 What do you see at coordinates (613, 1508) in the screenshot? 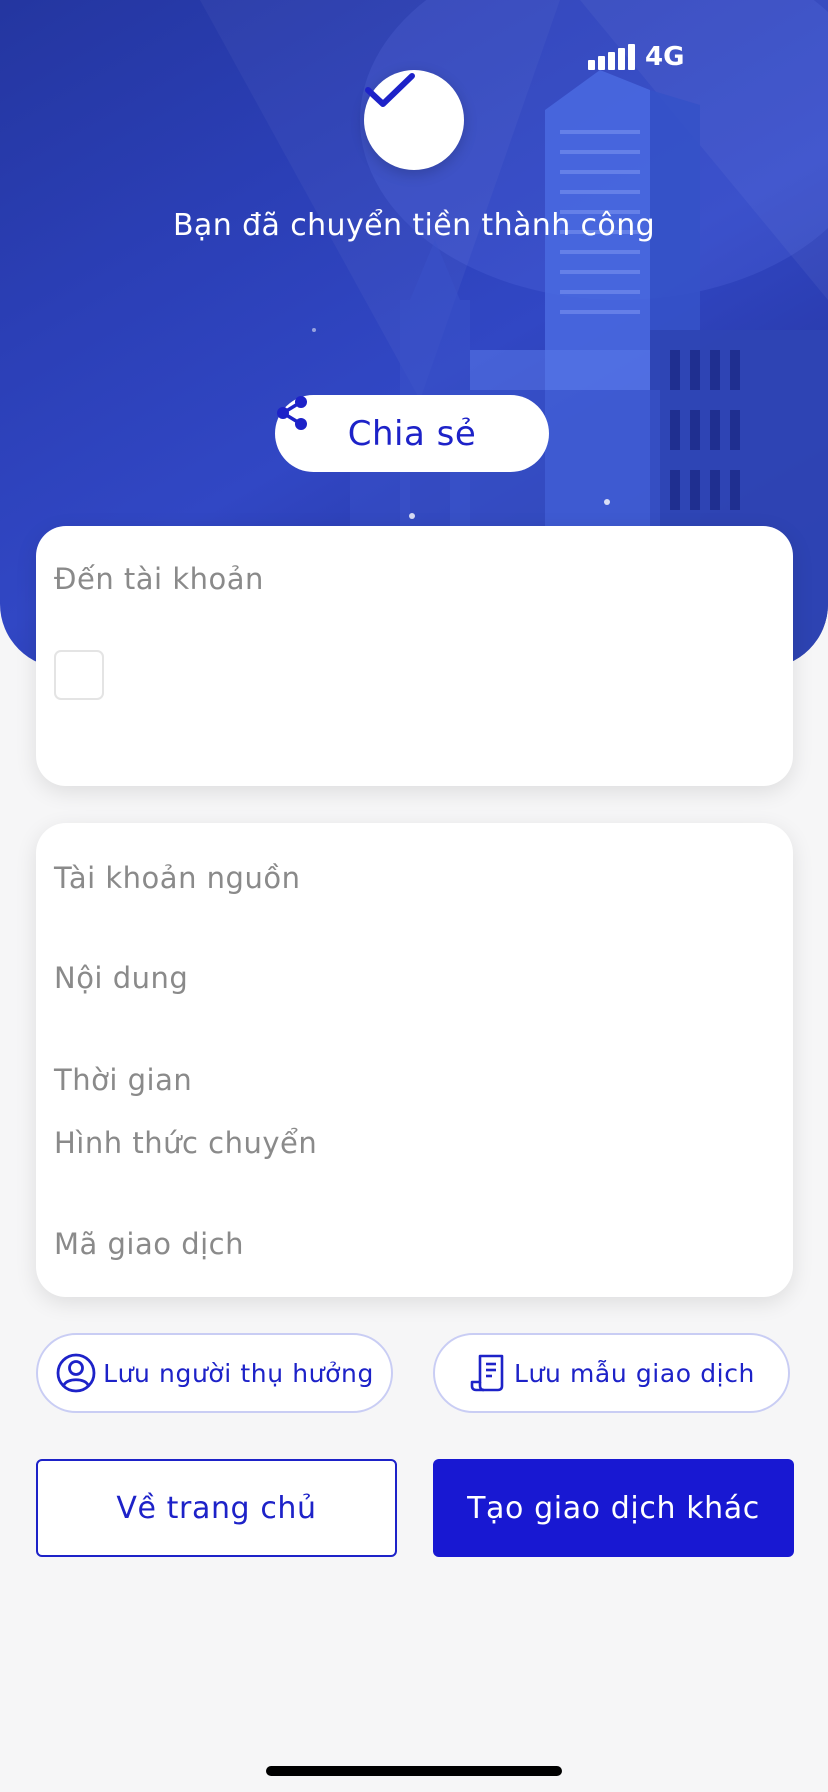
I see `new-transaction-button: Tạo giao dịch khác` at bounding box center [613, 1508].